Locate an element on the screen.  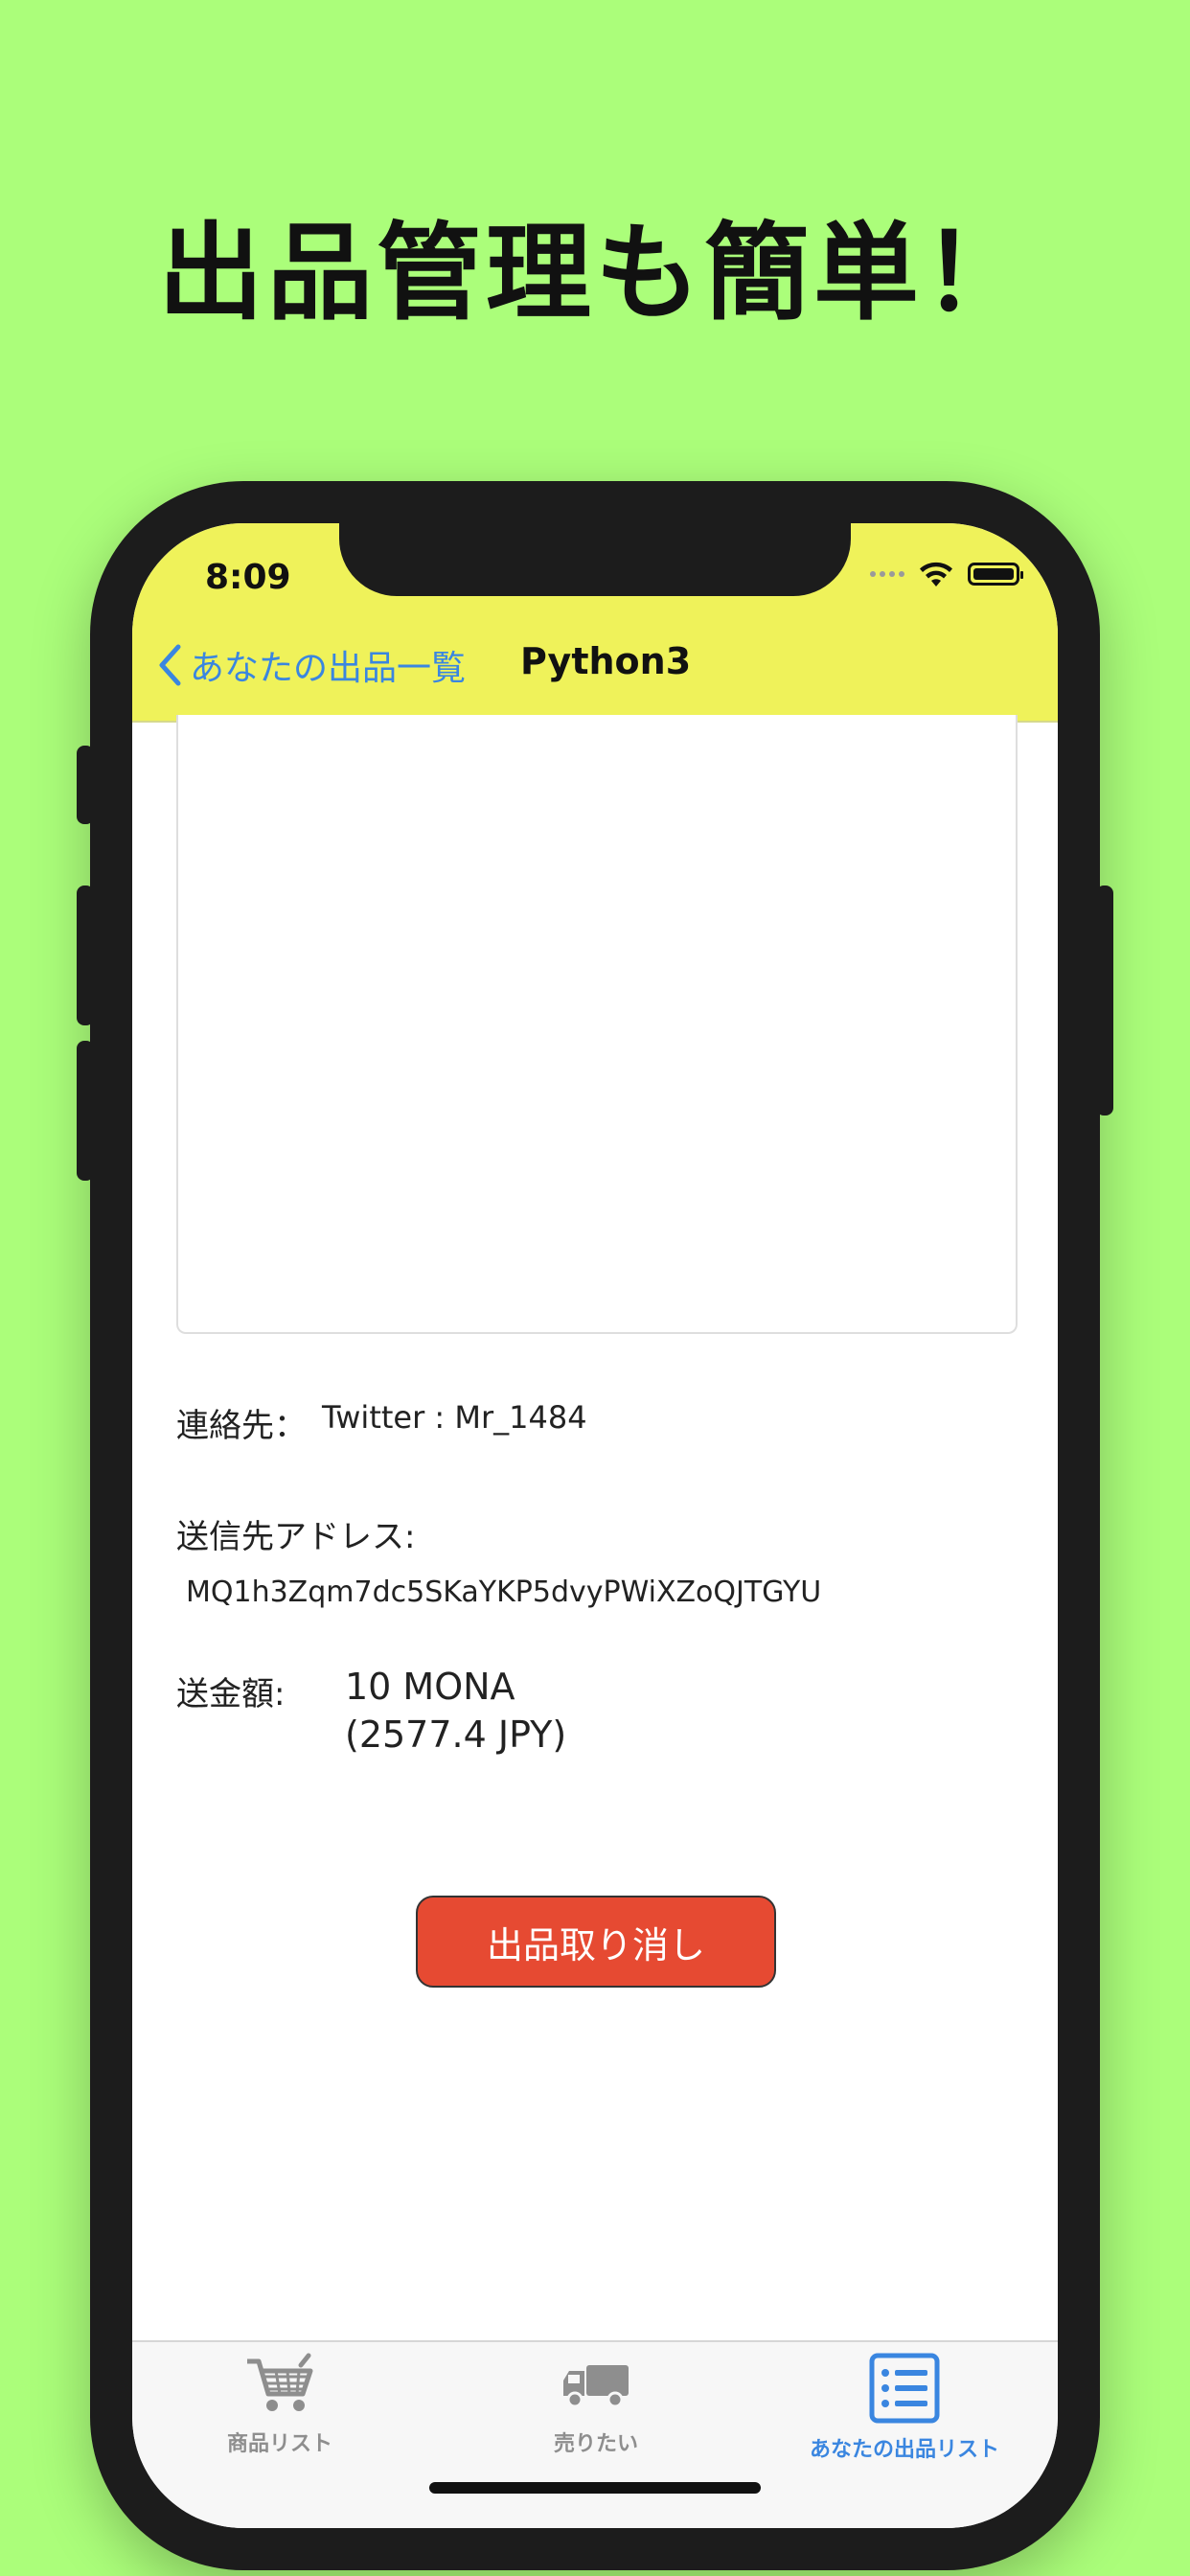
battery-icon is located at coordinates (996, 574).